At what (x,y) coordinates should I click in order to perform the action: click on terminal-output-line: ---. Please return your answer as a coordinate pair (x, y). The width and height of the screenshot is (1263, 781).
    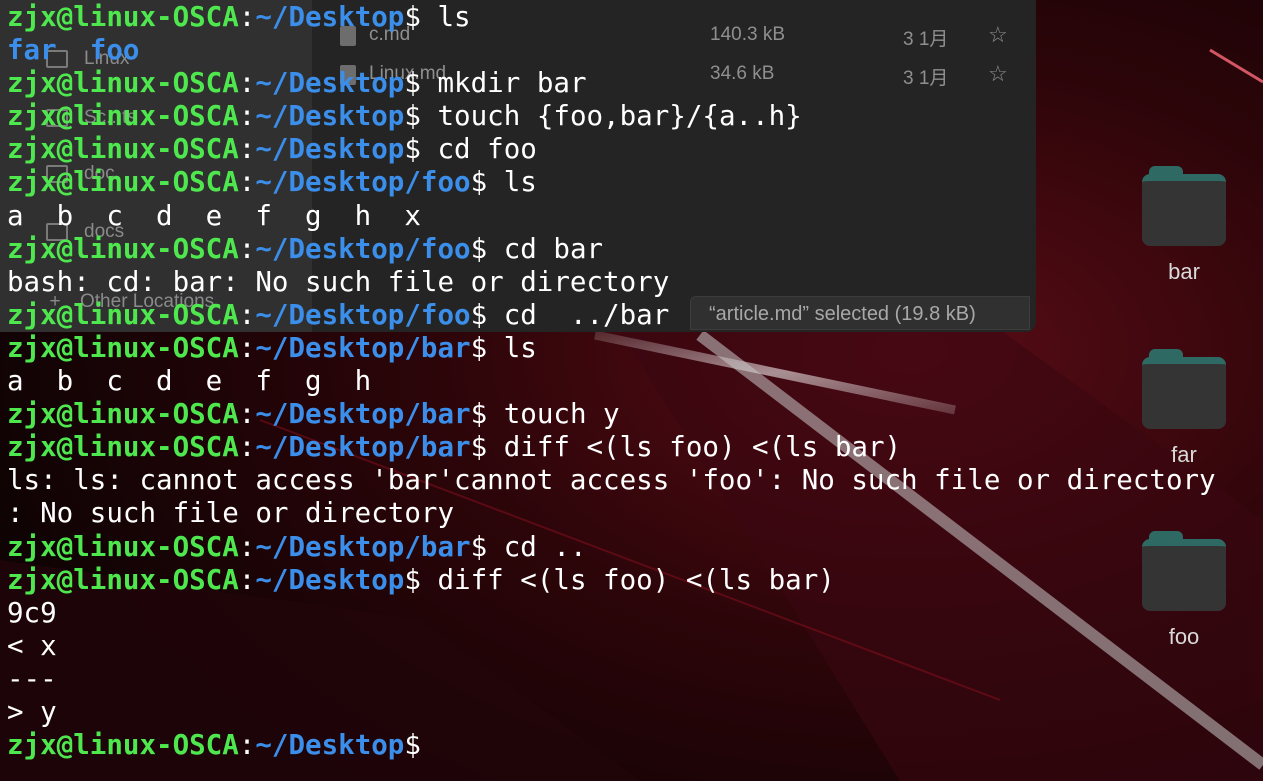
    Looking at the image, I should click on (611, 679).